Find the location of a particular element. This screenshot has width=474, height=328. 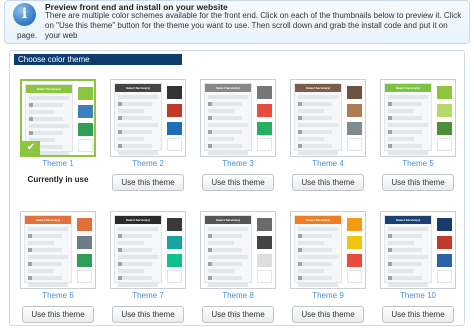

theme-thumbnail: Select Service(s) ✔ is located at coordinates (58, 118).